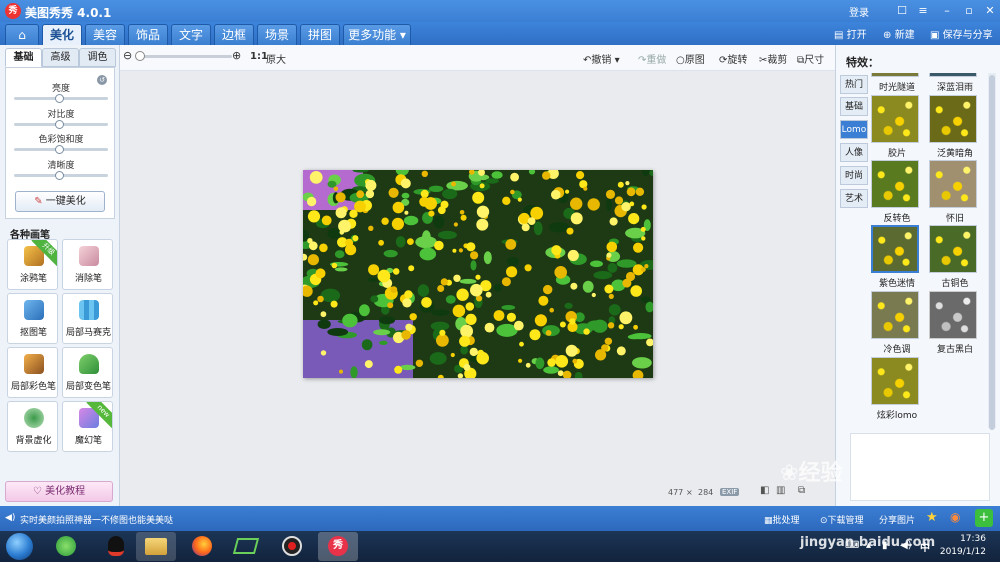  I want to click on taskbar-explorer, so click(156, 546).